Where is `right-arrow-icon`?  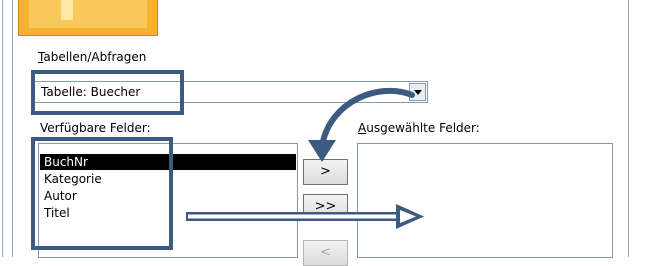
right-arrow-icon is located at coordinates (305, 216).